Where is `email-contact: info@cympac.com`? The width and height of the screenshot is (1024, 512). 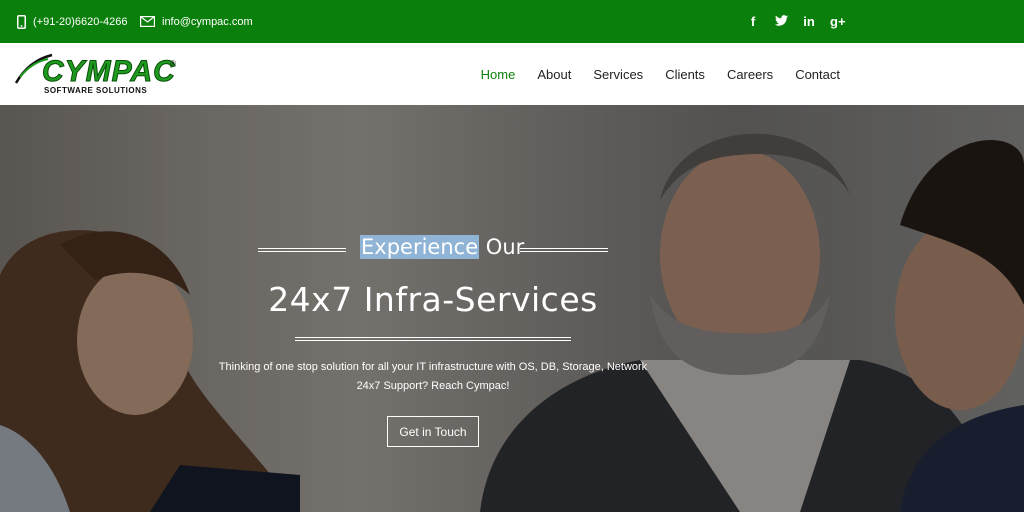
email-contact: info@cympac.com is located at coordinates (196, 21).